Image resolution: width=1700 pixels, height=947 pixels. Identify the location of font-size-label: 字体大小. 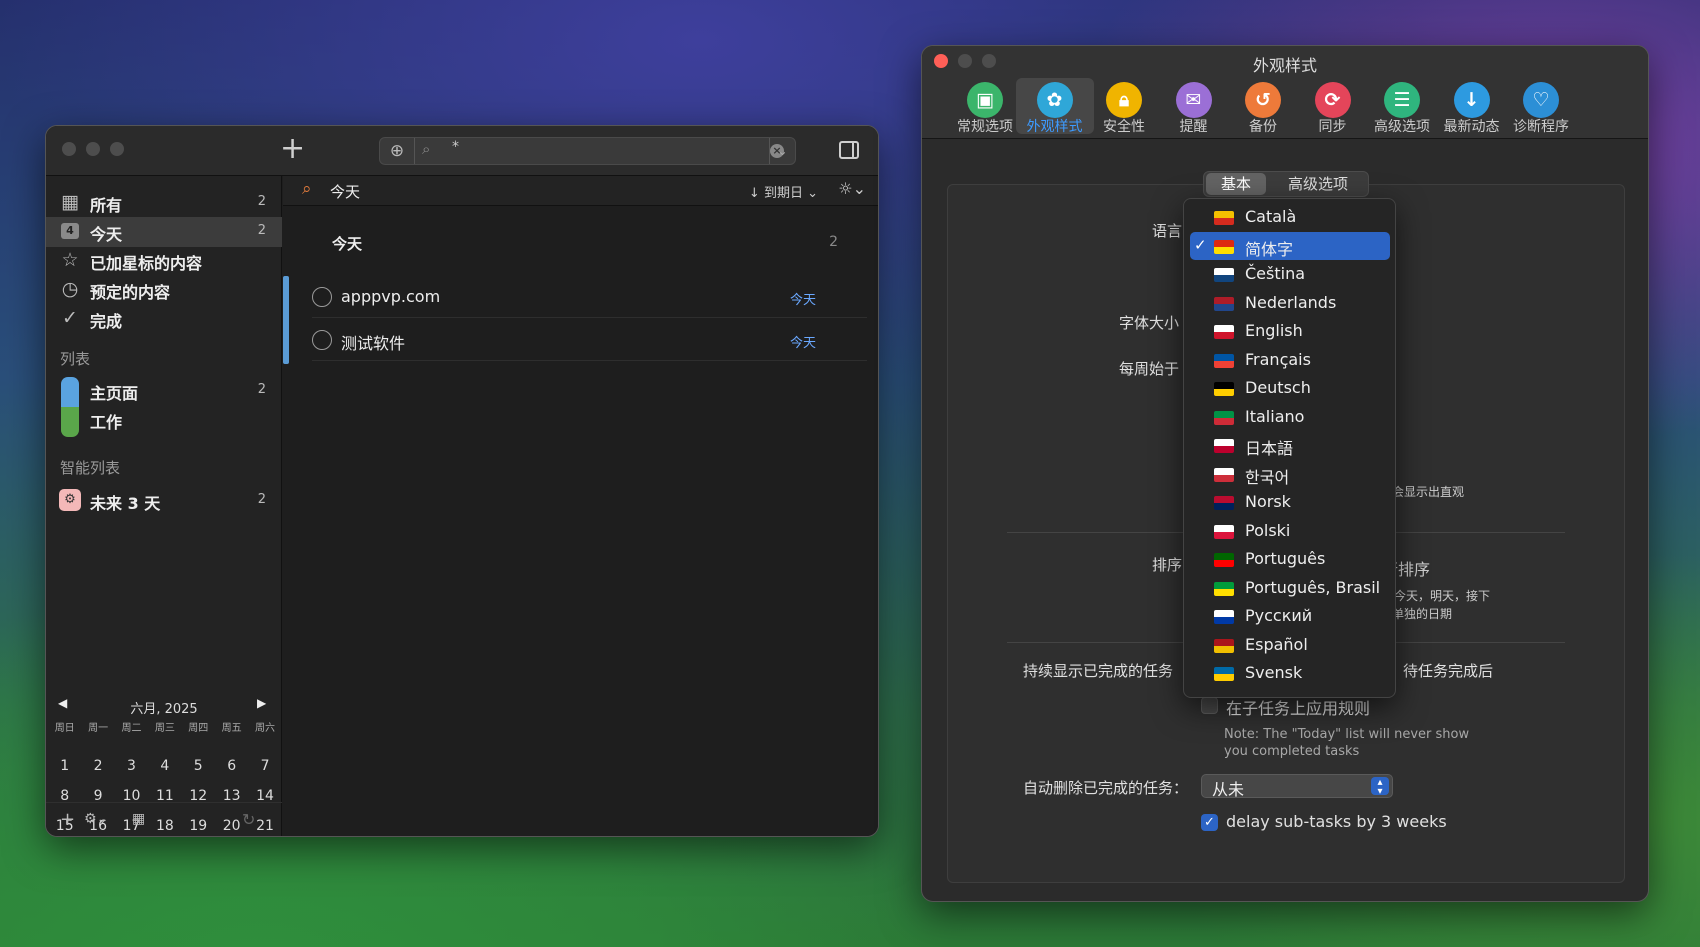
(1149, 323).